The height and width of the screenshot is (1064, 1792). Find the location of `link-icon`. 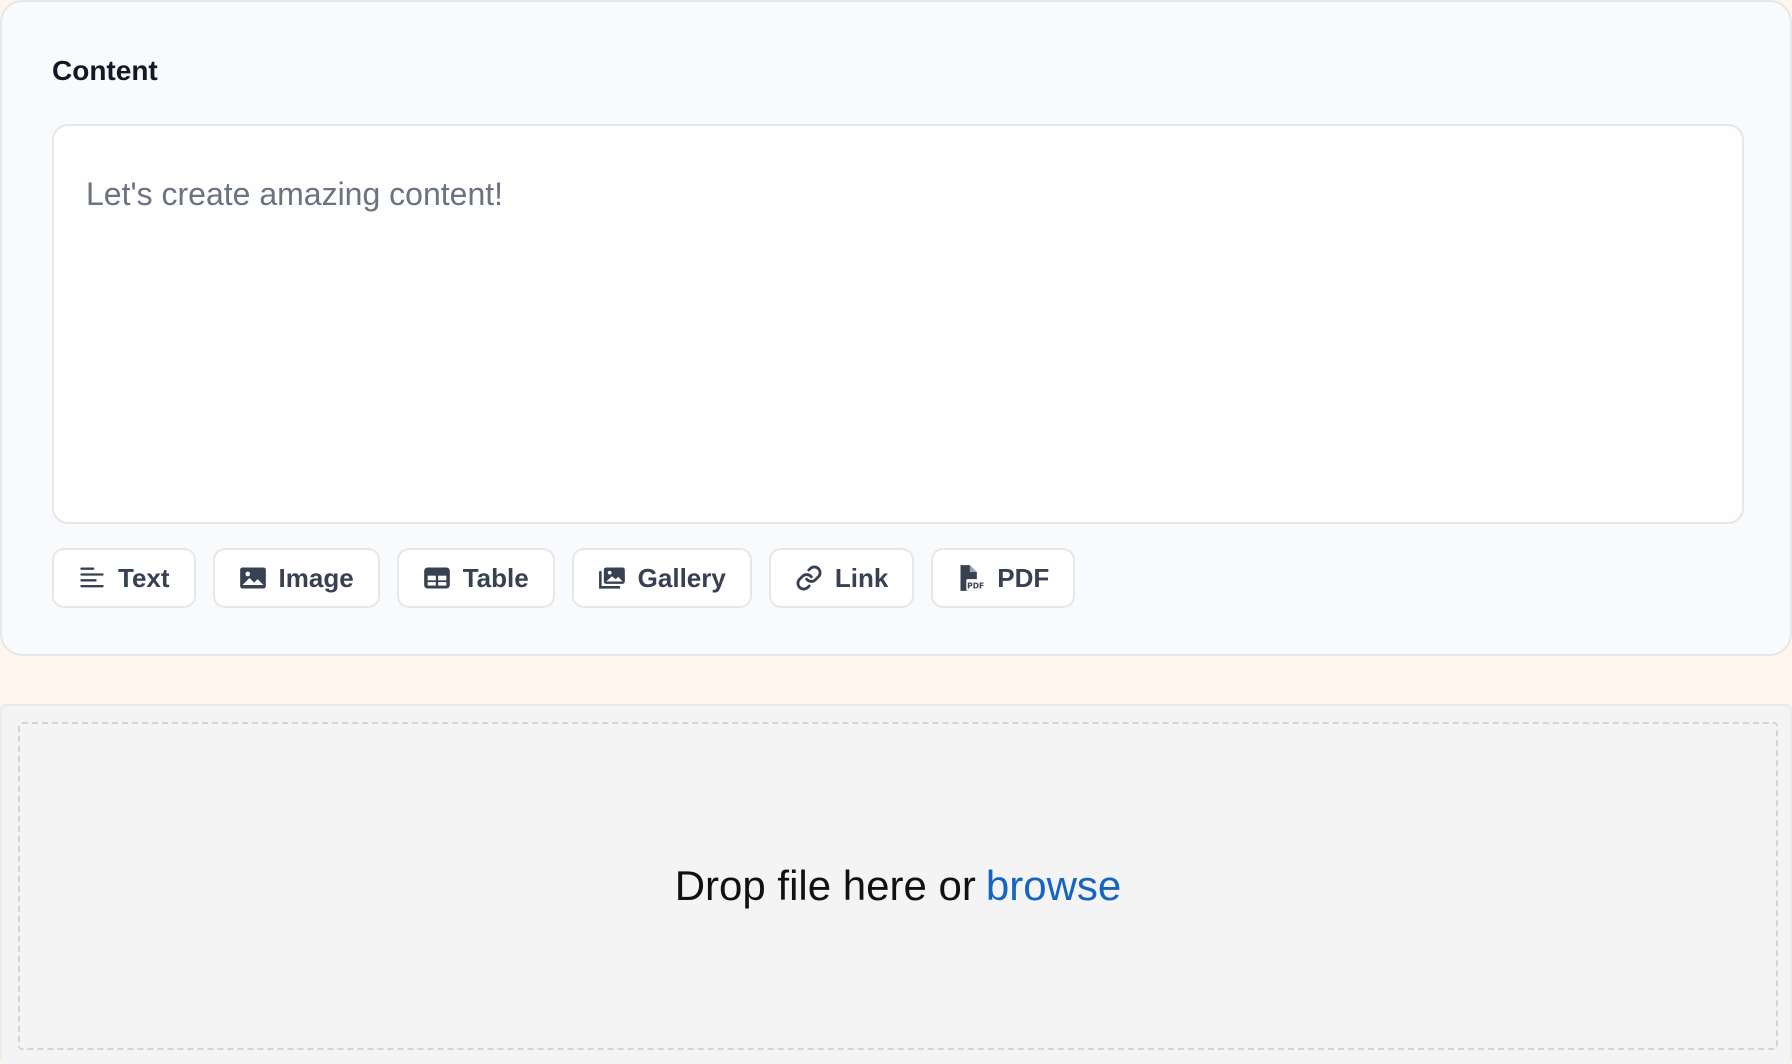

link-icon is located at coordinates (809, 578).